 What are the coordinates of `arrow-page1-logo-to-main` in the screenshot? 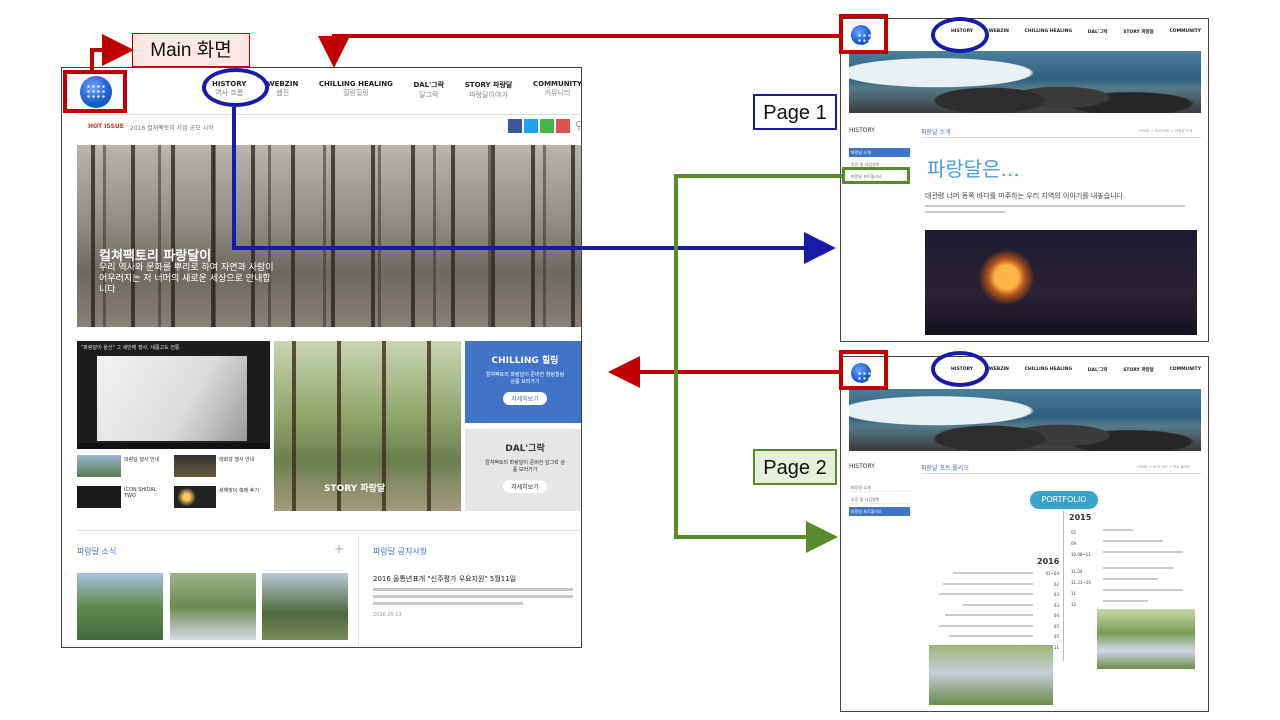 It's located at (578, 51).